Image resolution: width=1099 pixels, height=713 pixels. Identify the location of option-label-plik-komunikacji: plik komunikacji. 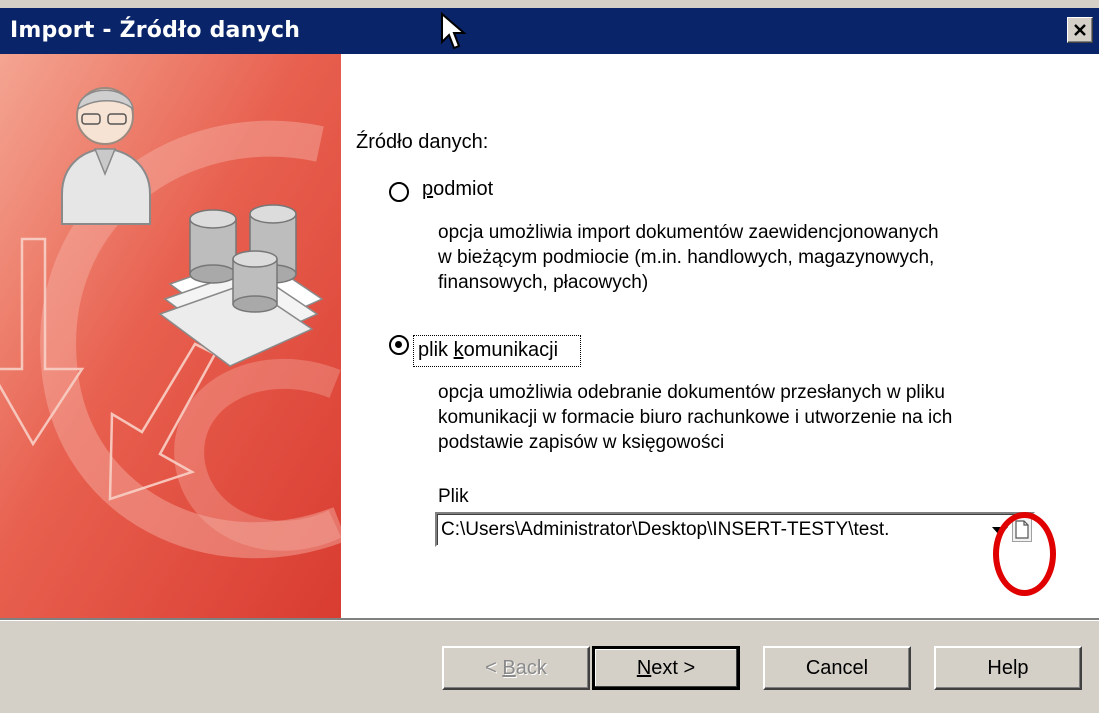
(488, 350).